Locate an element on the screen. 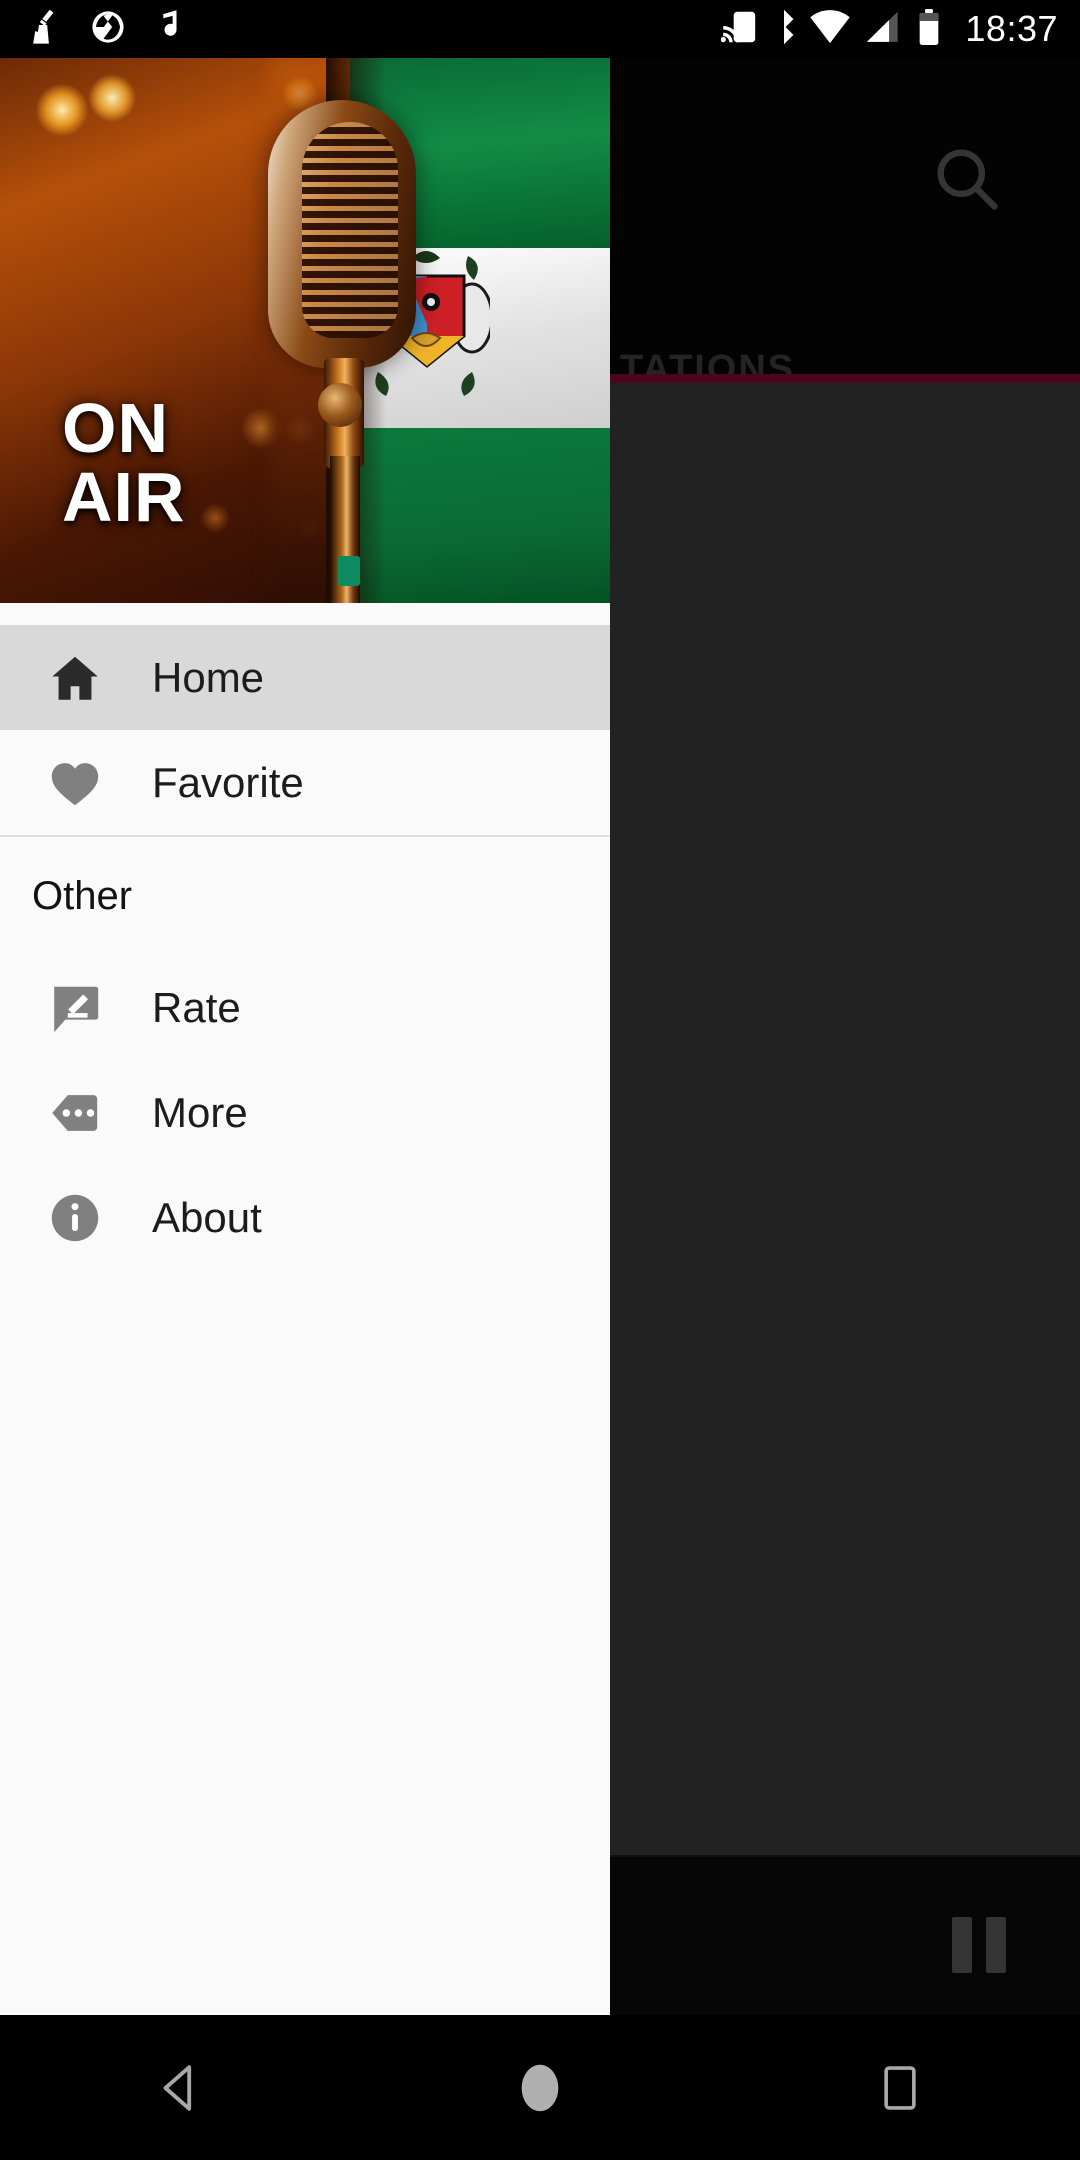 The width and height of the screenshot is (1080, 2160). microphone-cap is located at coordinates (349, 571).